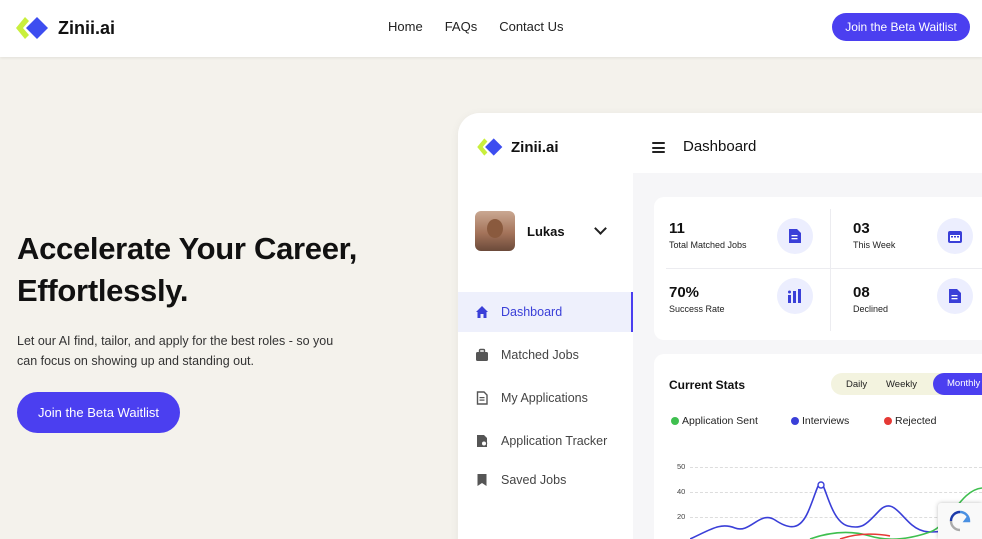  I want to click on legend-interviews: Interviews, so click(820, 421).